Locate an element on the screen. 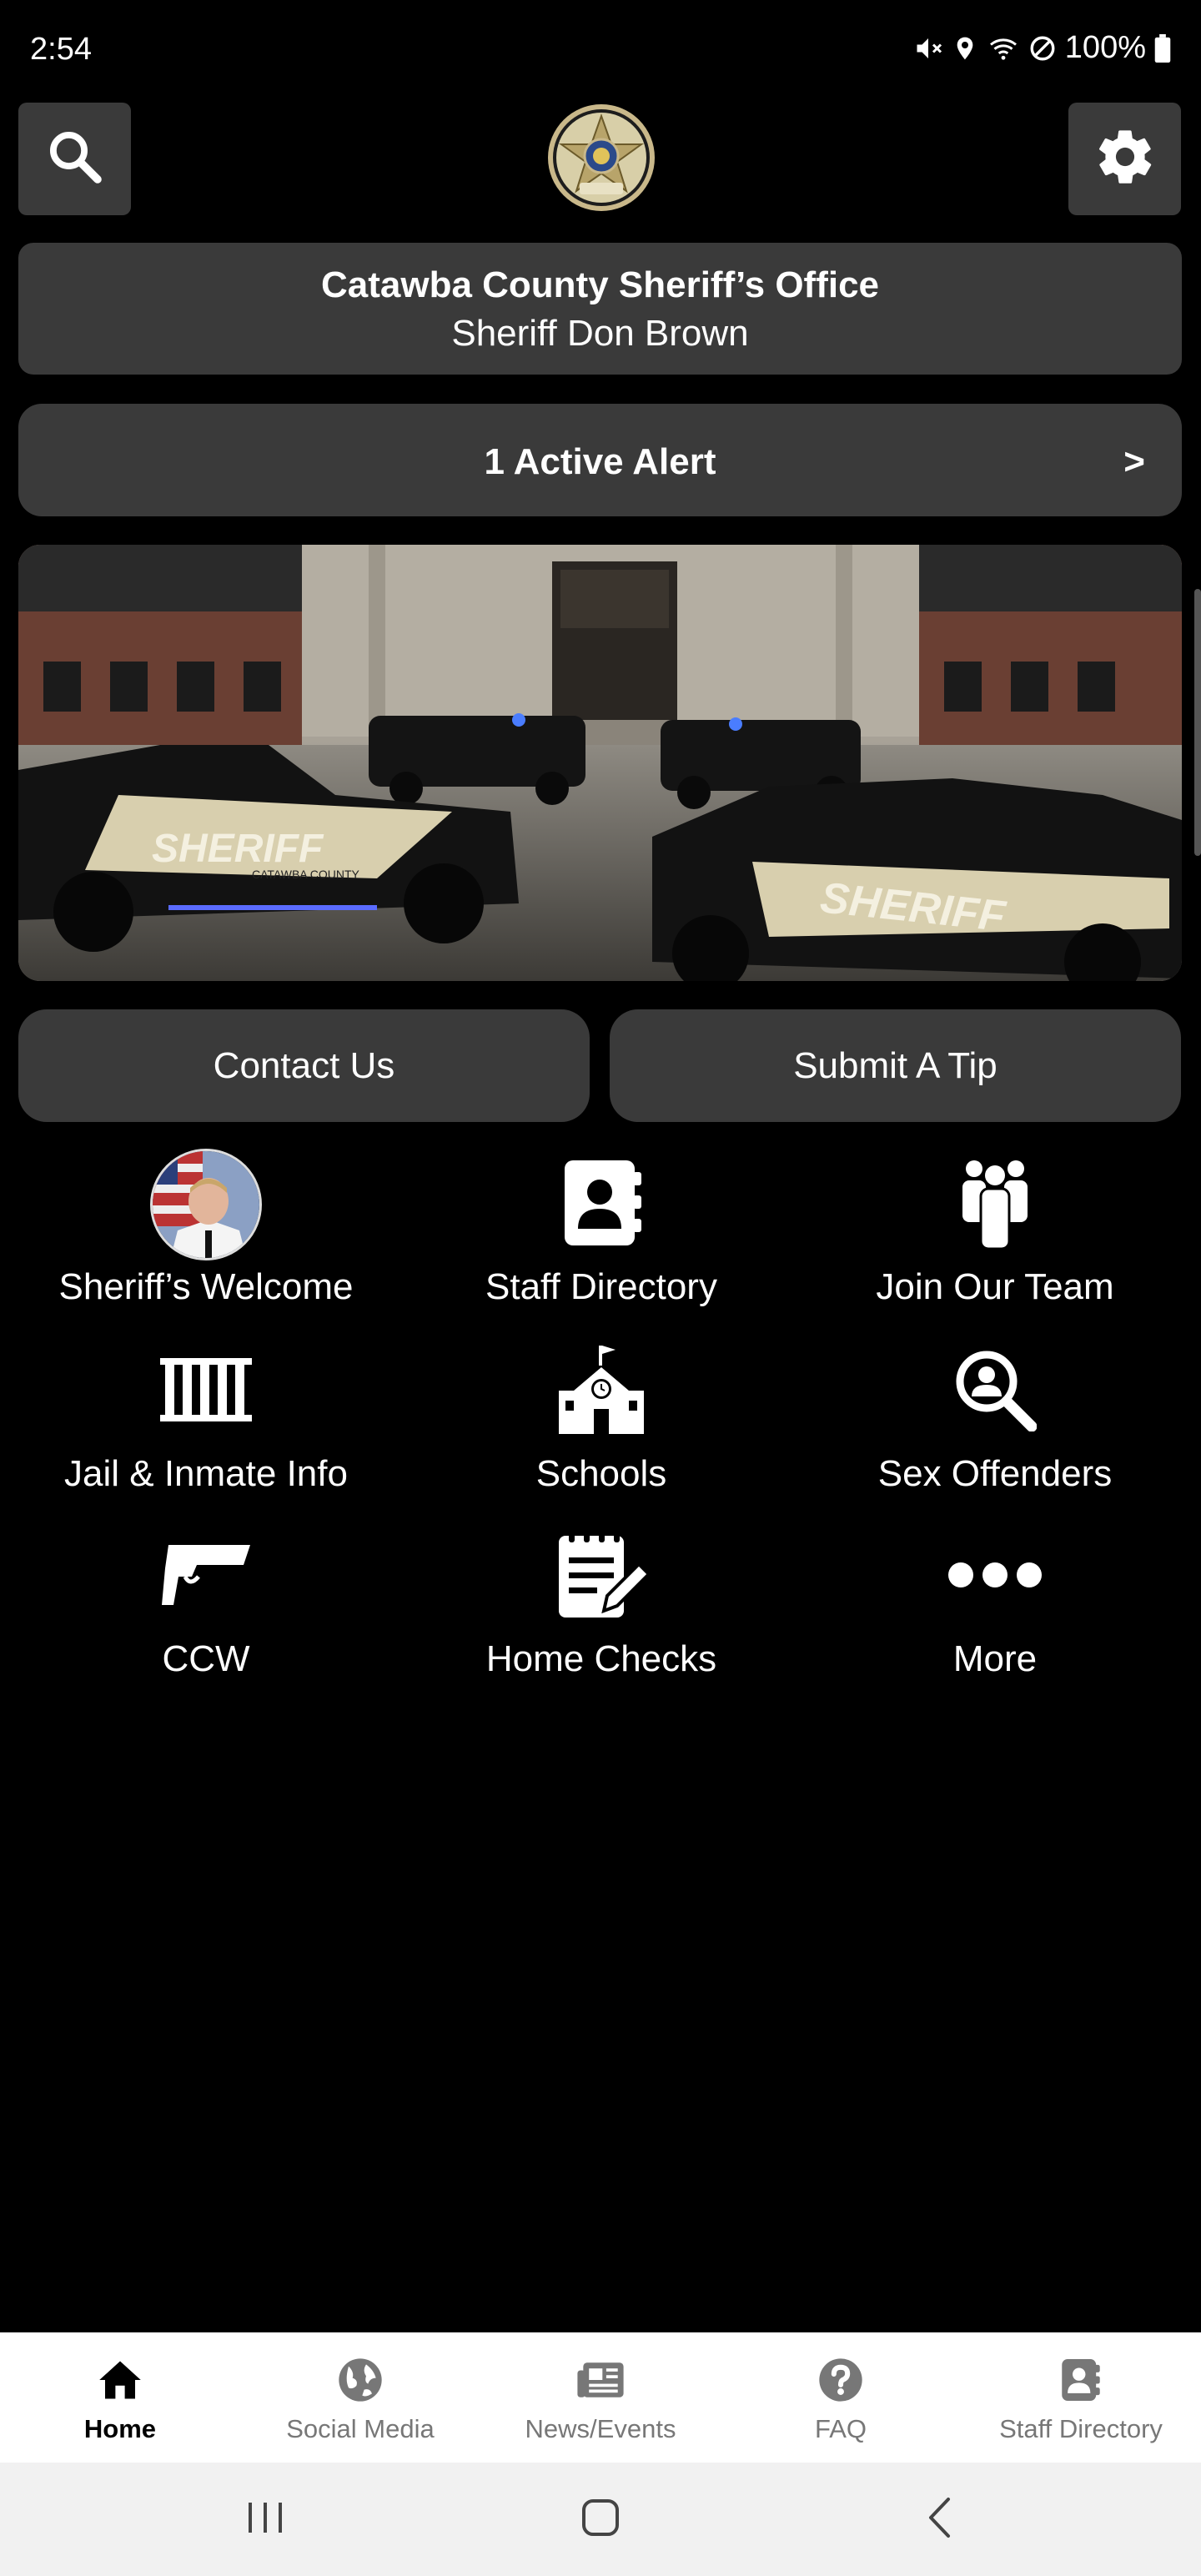 This screenshot has width=1201, height=2576. search-person-icon is located at coordinates (996, 1392).